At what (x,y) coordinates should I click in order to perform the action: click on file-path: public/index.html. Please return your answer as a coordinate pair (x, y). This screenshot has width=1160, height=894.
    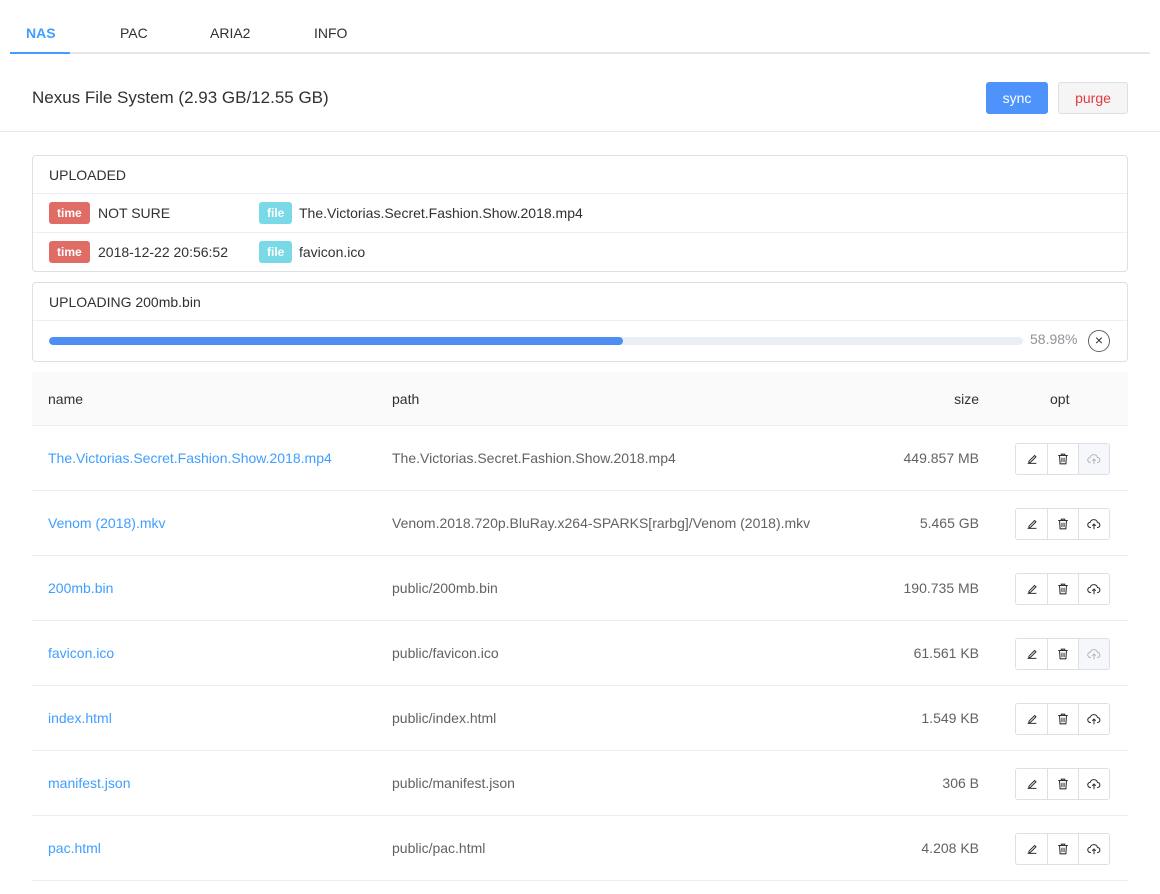
    Looking at the image, I should click on (444, 718).